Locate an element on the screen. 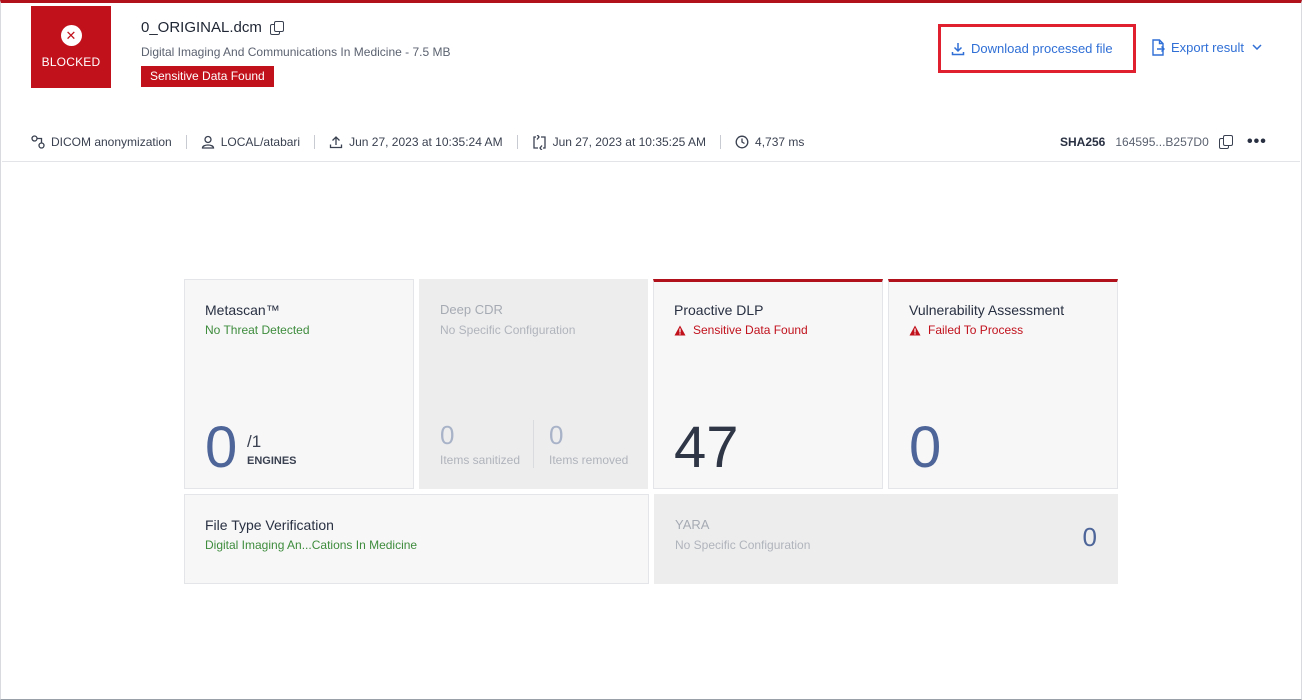 The width and height of the screenshot is (1302, 700). processed-time-label: Jun 27, 2023 at 10:35:25 AM is located at coordinates (629, 142).